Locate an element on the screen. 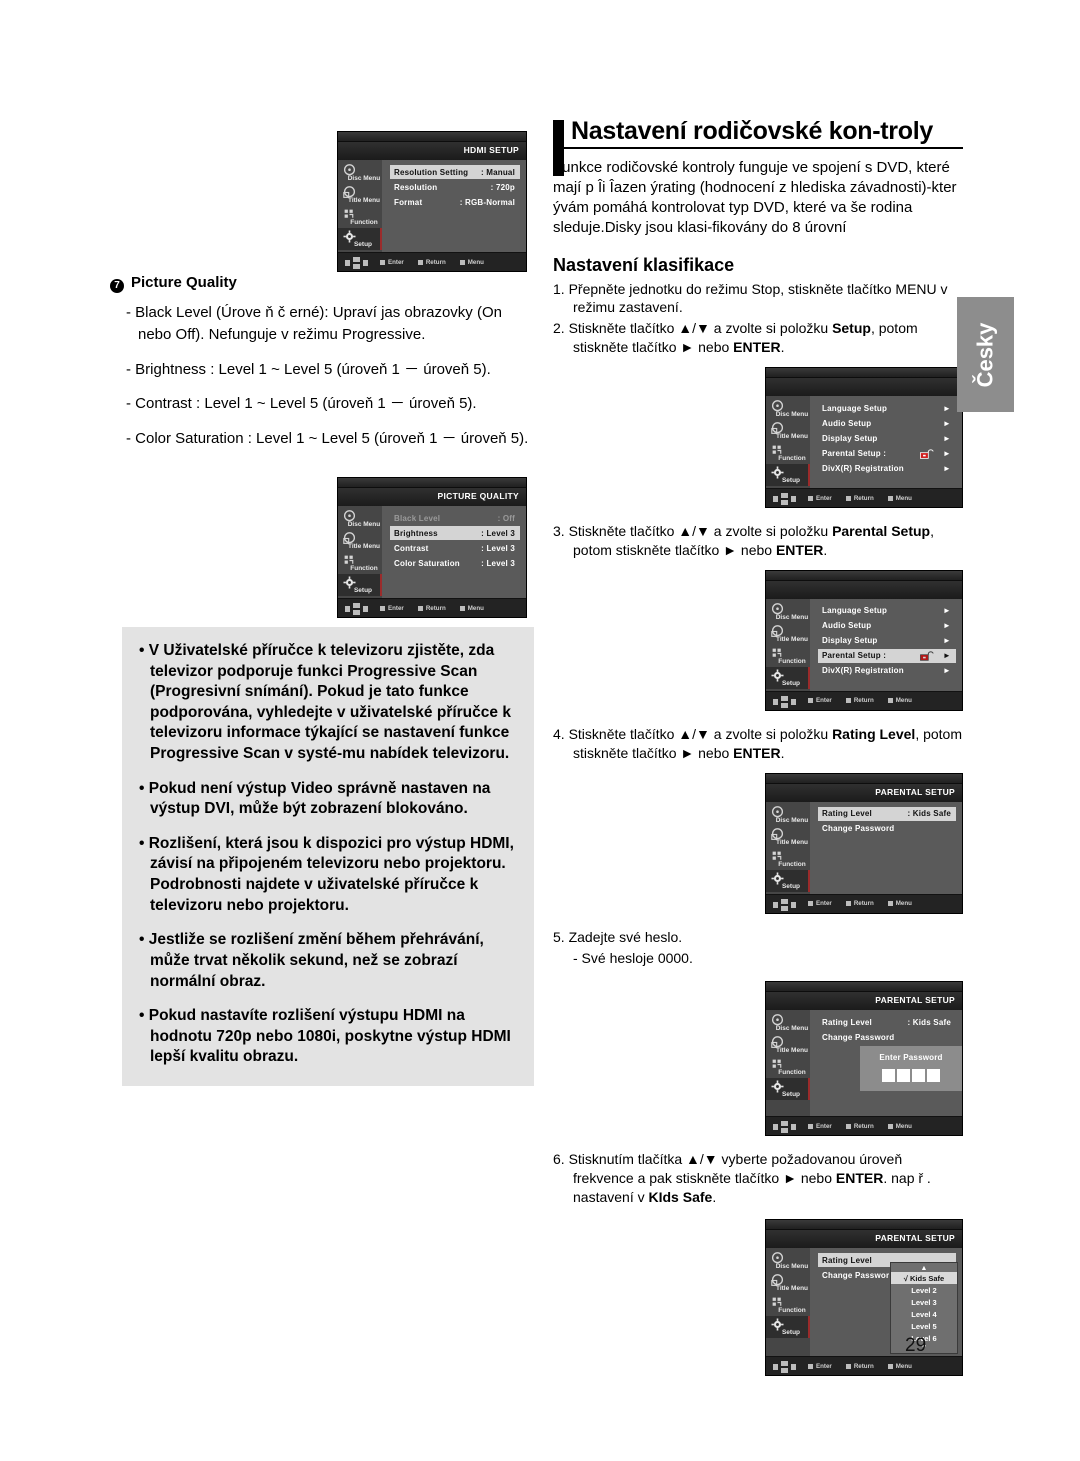  dropdown-option: √ Kids Safe is located at coordinates (924, 1278).